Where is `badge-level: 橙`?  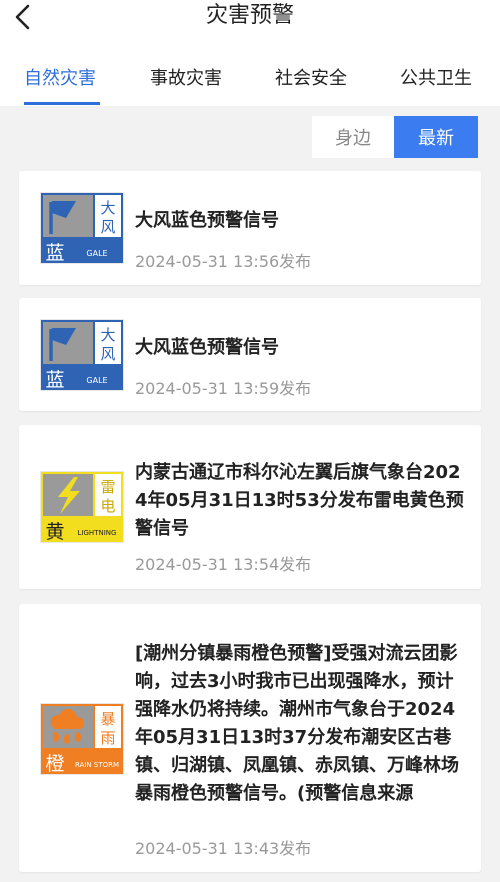
badge-level: 橙 is located at coordinates (54, 764).